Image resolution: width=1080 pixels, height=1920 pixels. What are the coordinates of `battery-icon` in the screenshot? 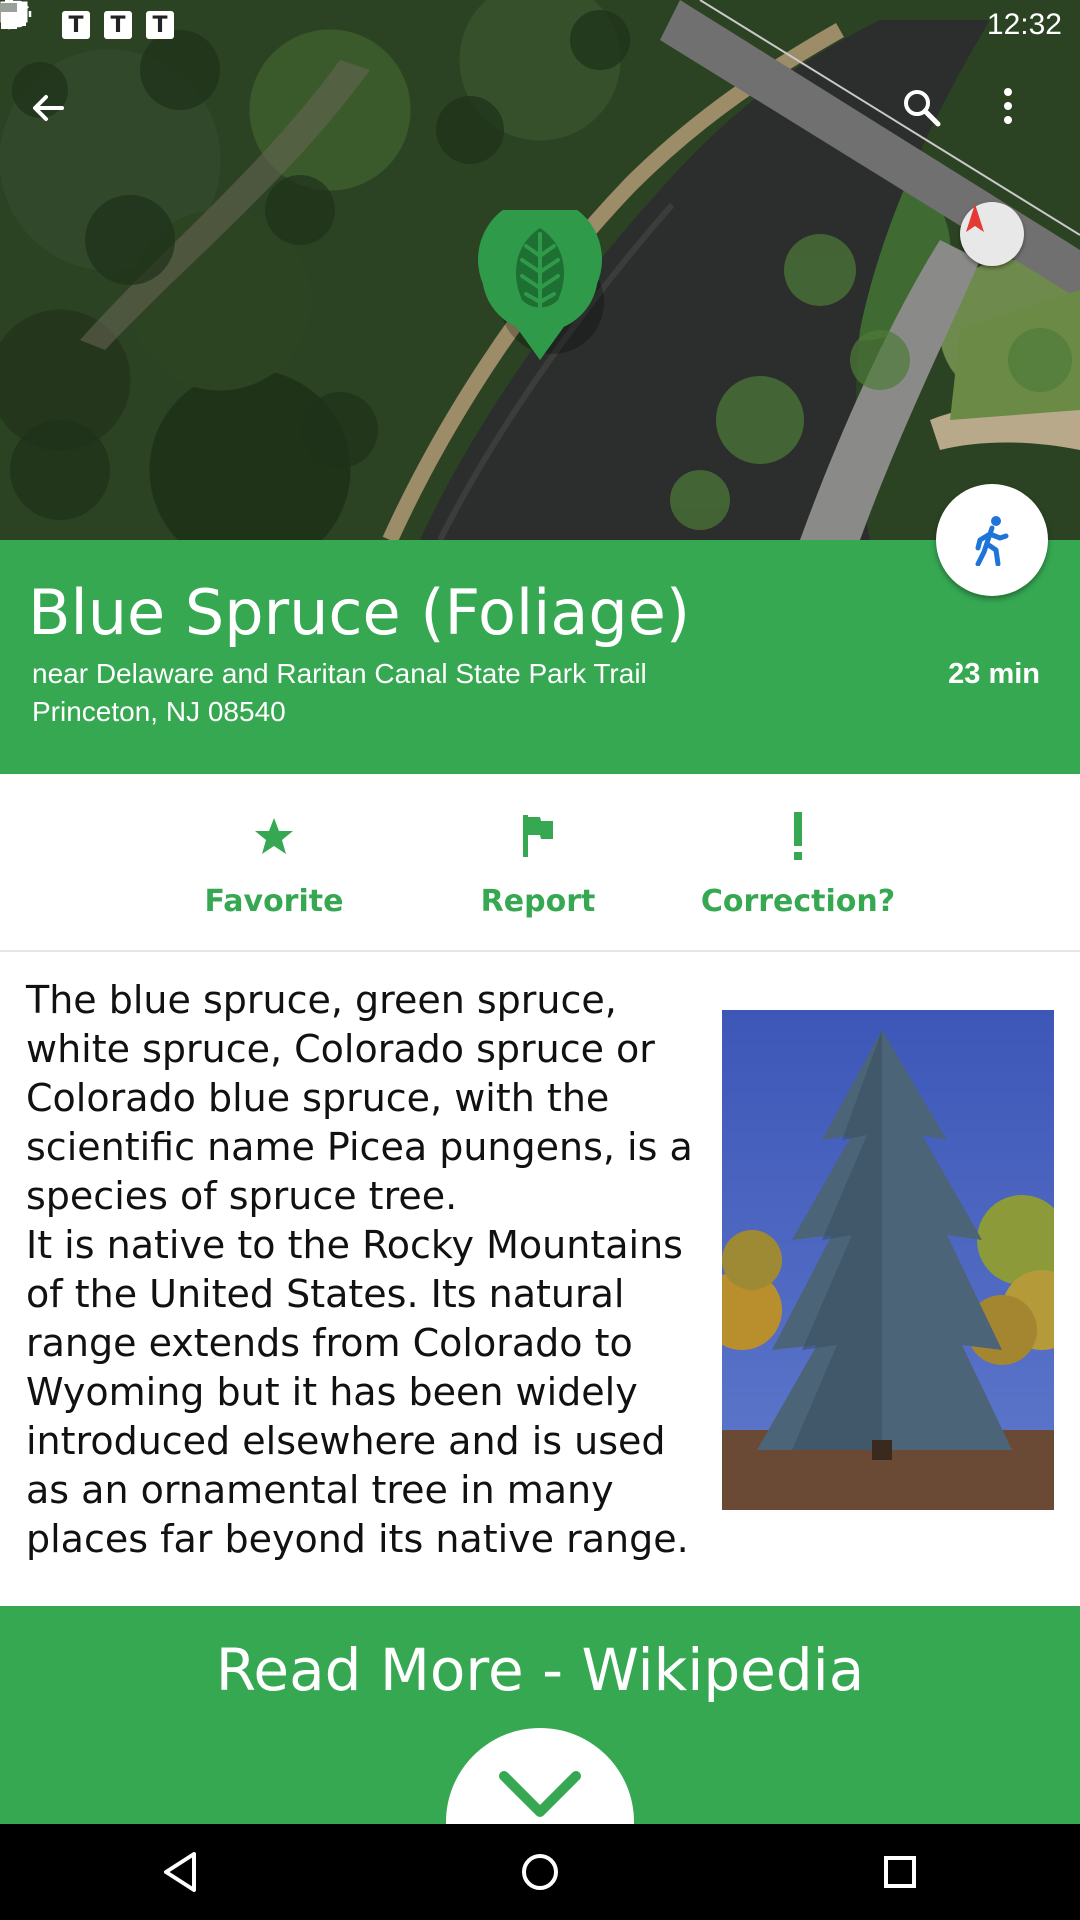 It's located at (484, 20).